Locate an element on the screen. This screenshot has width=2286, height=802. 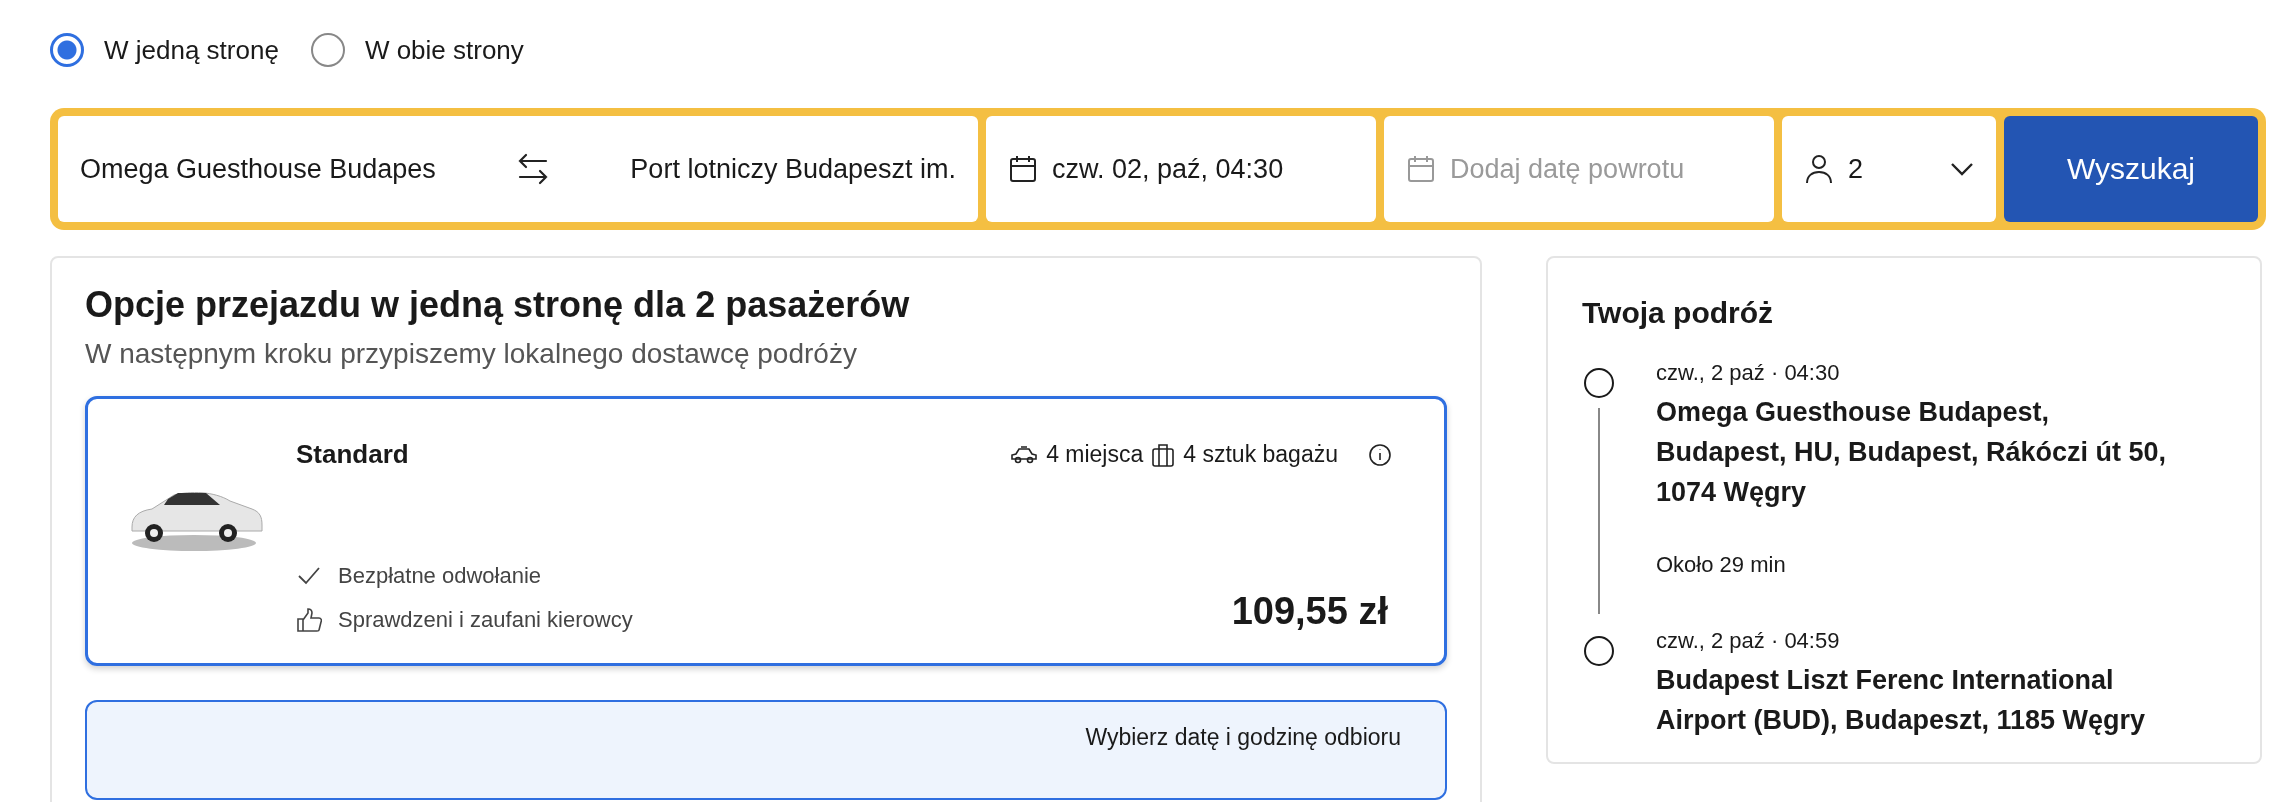
origin-field: Omega Guesthouse Budapes is located at coordinates (258, 169).